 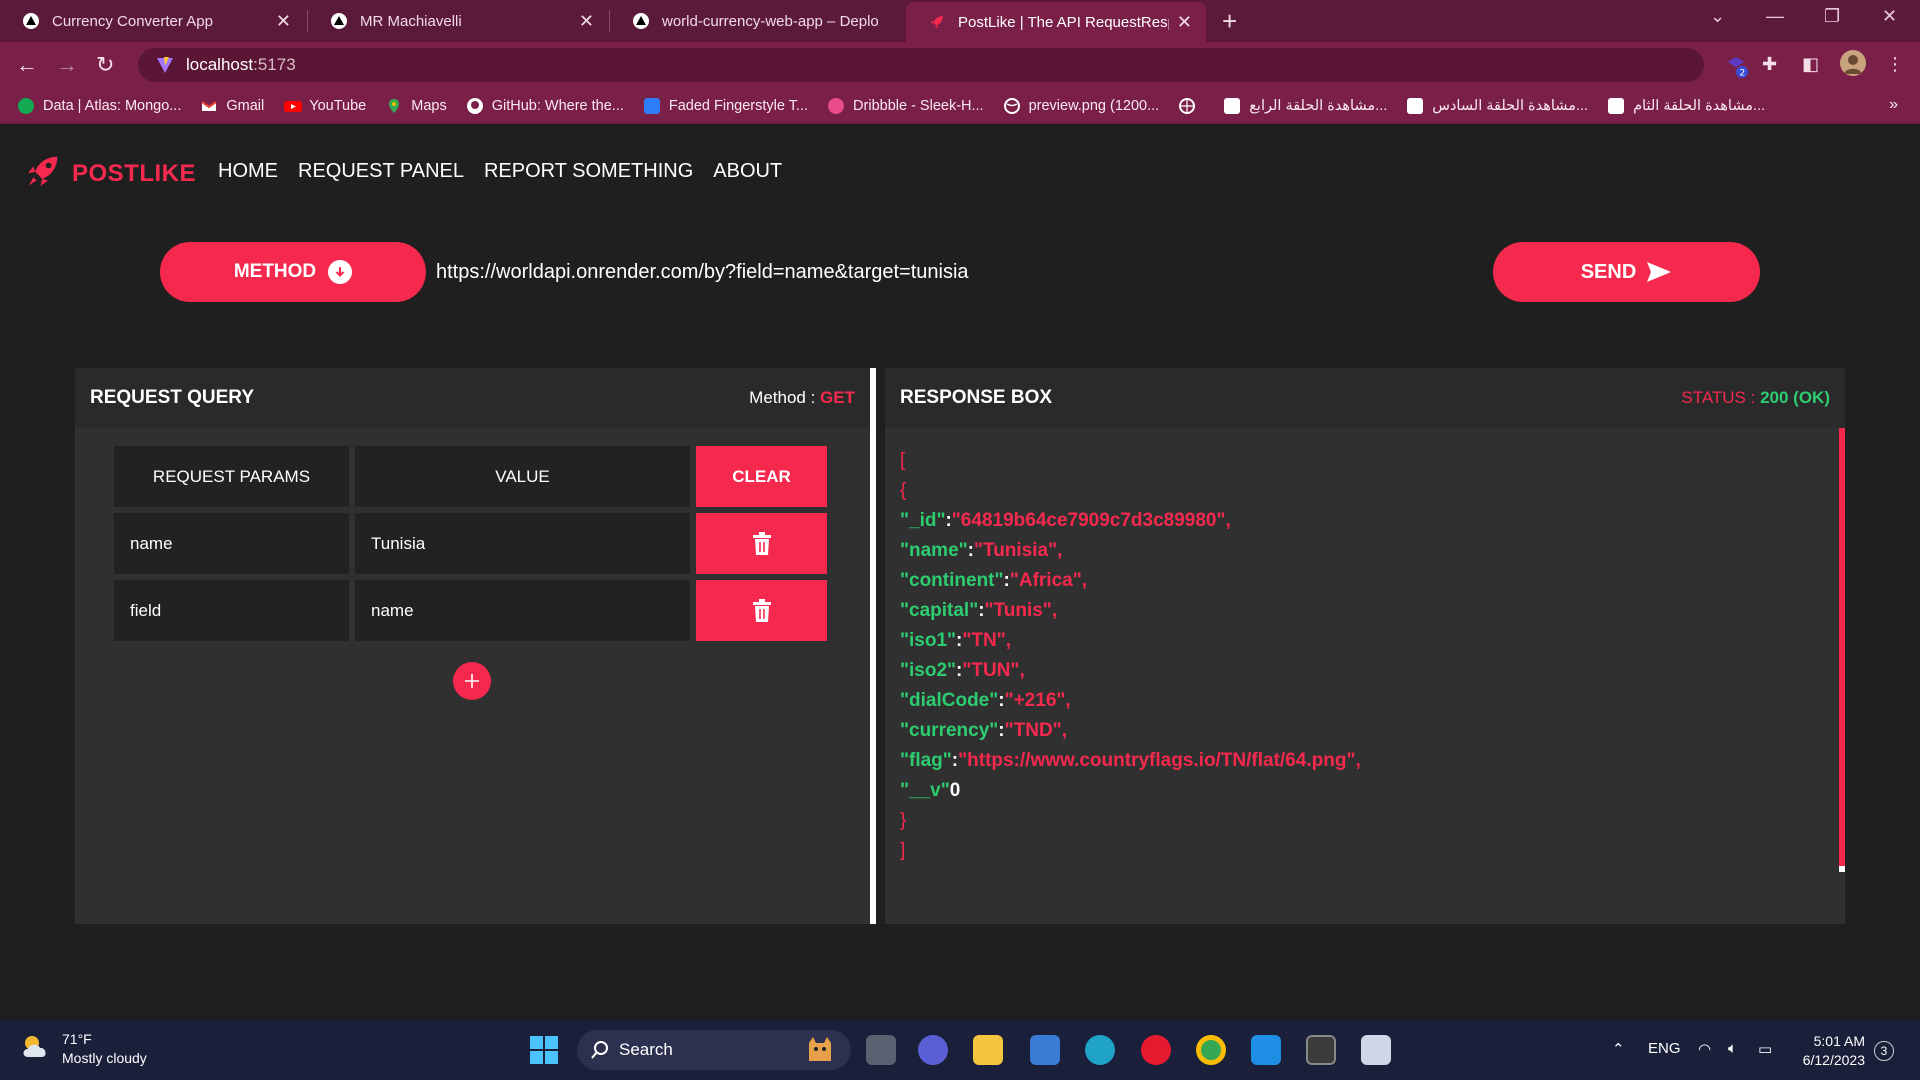 I want to click on add-param-button, so click(x=472, y=681).